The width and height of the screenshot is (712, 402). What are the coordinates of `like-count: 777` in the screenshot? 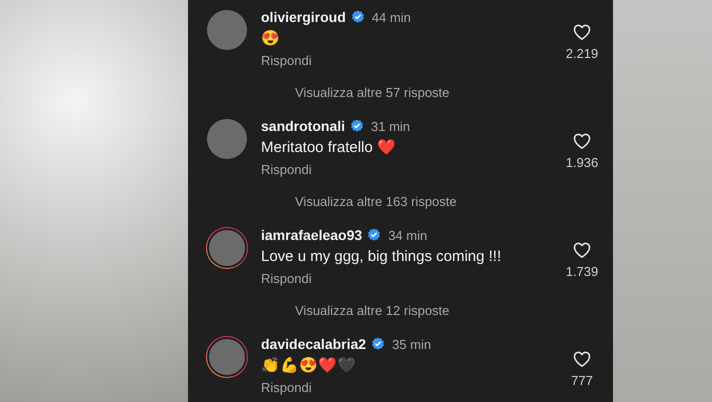 It's located at (582, 380).